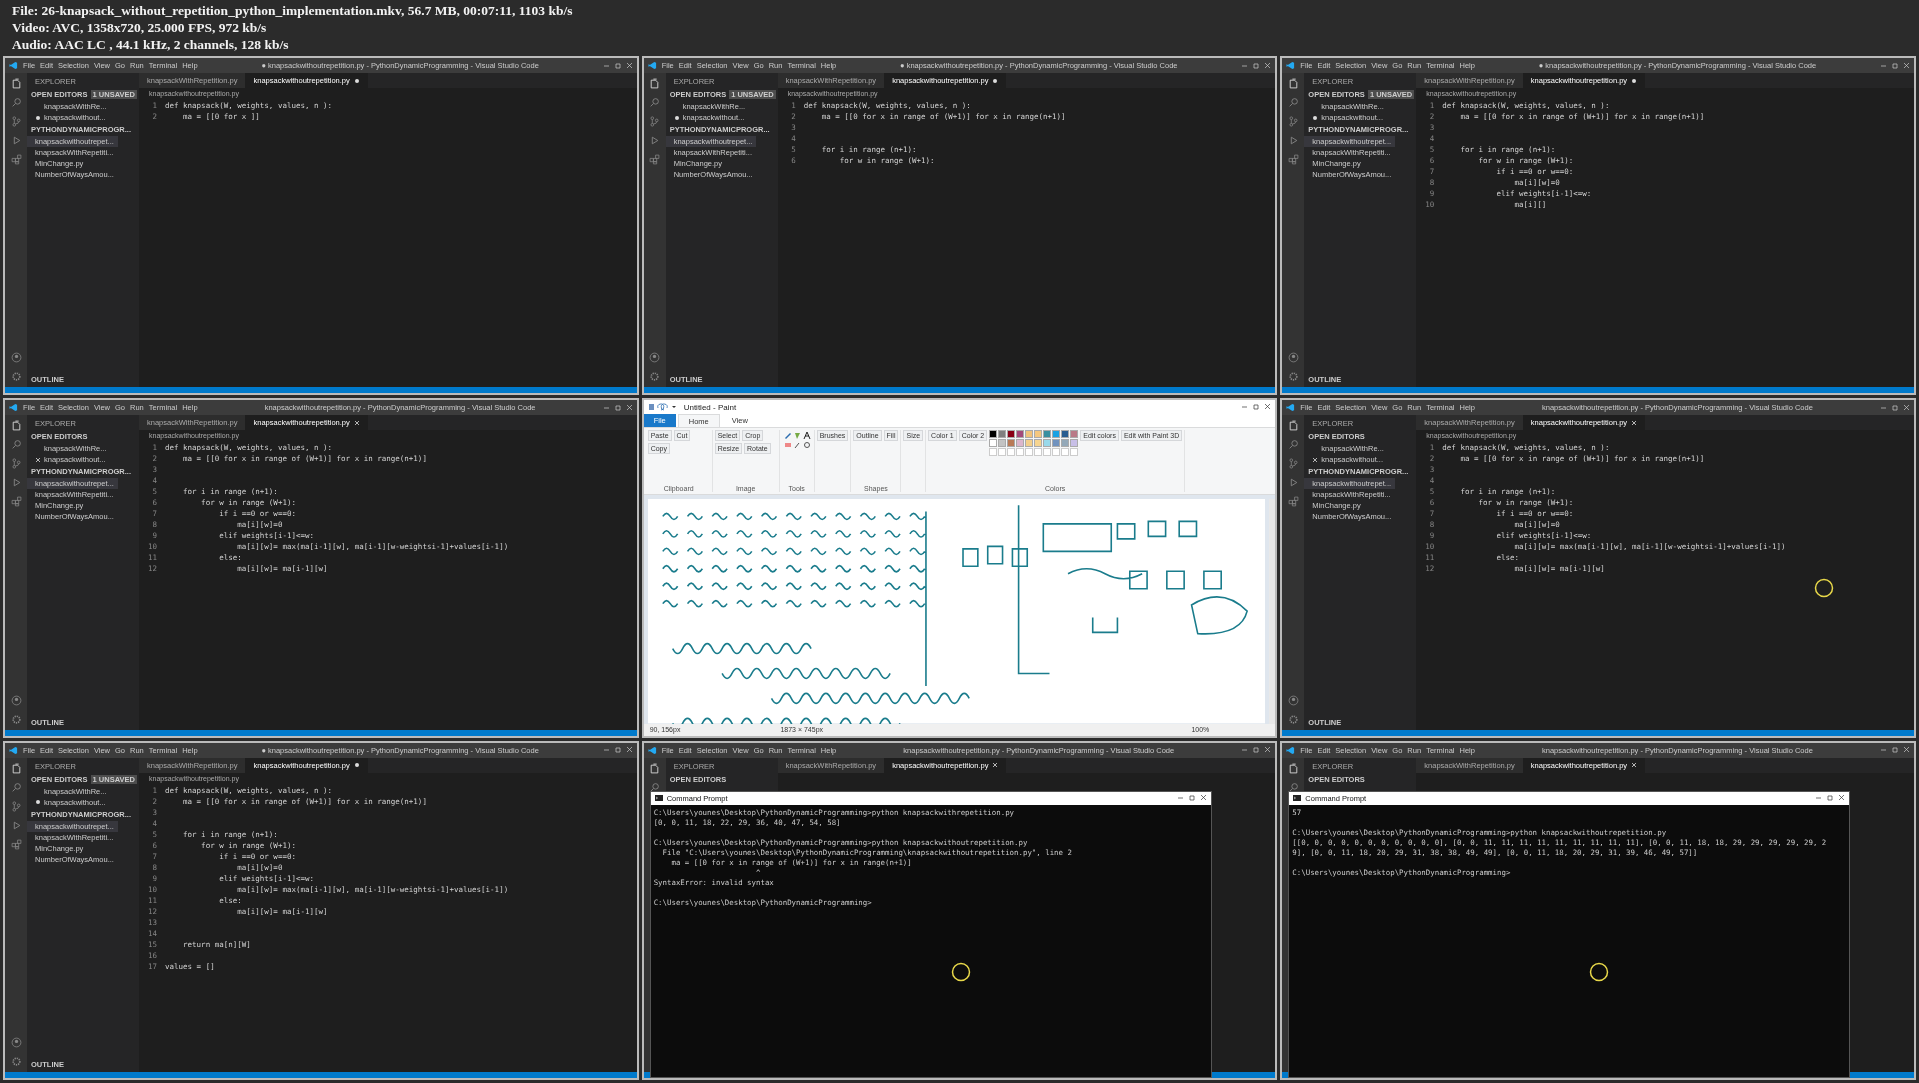 The height and width of the screenshot is (1083, 1919). What do you see at coordinates (710, 407) in the screenshot?
I see `window-title: Untitled - Paint` at bounding box center [710, 407].